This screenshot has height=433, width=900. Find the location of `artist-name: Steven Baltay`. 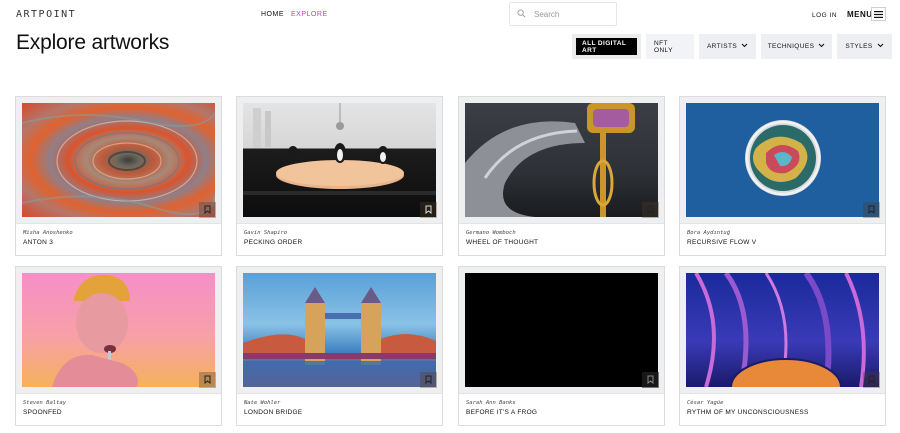

artist-name: Steven Baltay is located at coordinates (44, 403).